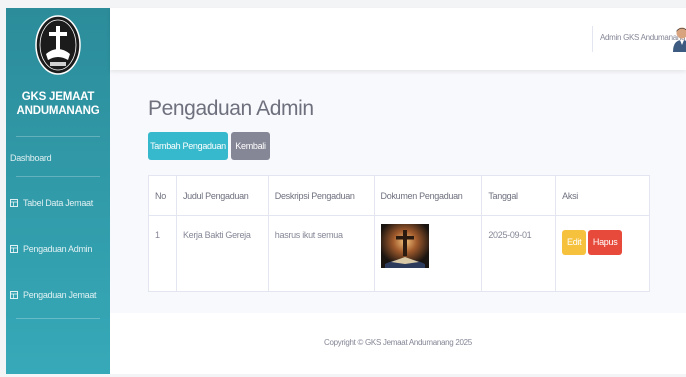 The width and height of the screenshot is (686, 377). What do you see at coordinates (60, 158) in the screenshot?
I see `sidebar-item-dashboard: Dashboard` at bounding box center [60, 158].